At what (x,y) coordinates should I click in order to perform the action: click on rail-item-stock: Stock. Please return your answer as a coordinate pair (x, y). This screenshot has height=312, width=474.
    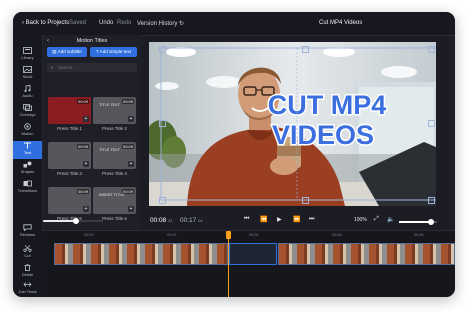
    Looking at the image, I should click on (27, 74).